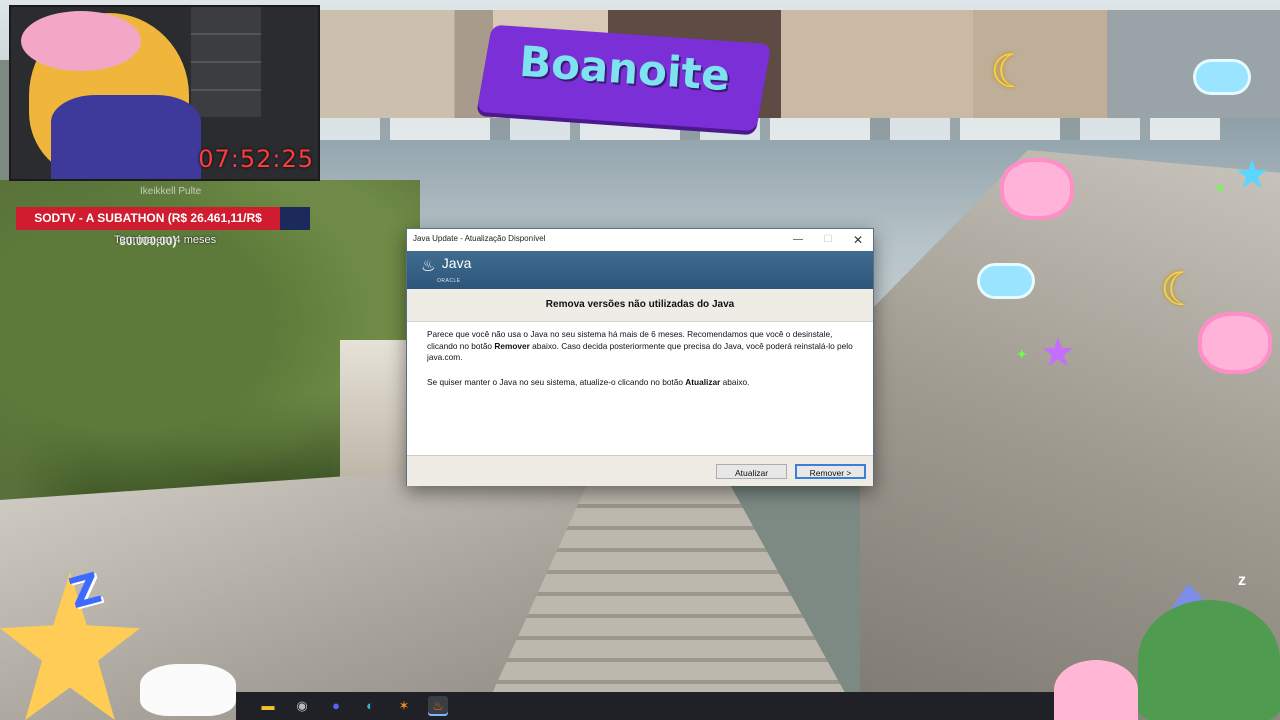  Describe the element at coordinates (126, 137) in the screenshot. I see `pajama` at that location.